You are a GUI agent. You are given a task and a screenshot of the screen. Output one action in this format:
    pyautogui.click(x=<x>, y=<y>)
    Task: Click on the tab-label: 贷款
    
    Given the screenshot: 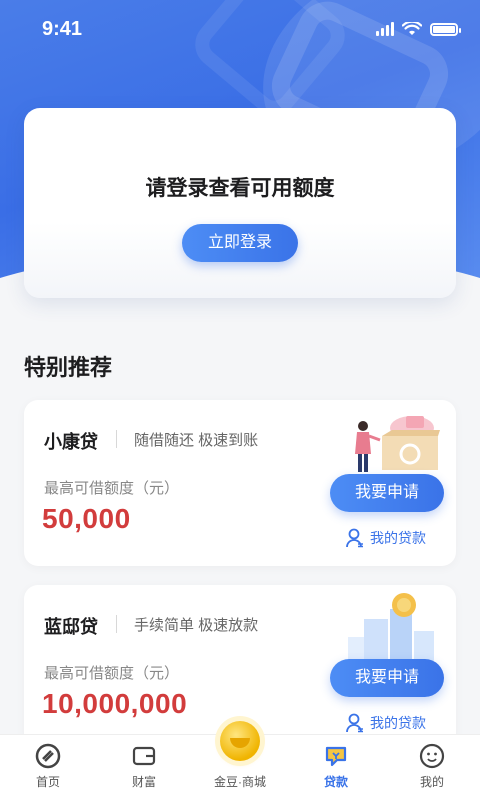 What is the action you would take?
    pyautogui.click(x=335, y=782)
    